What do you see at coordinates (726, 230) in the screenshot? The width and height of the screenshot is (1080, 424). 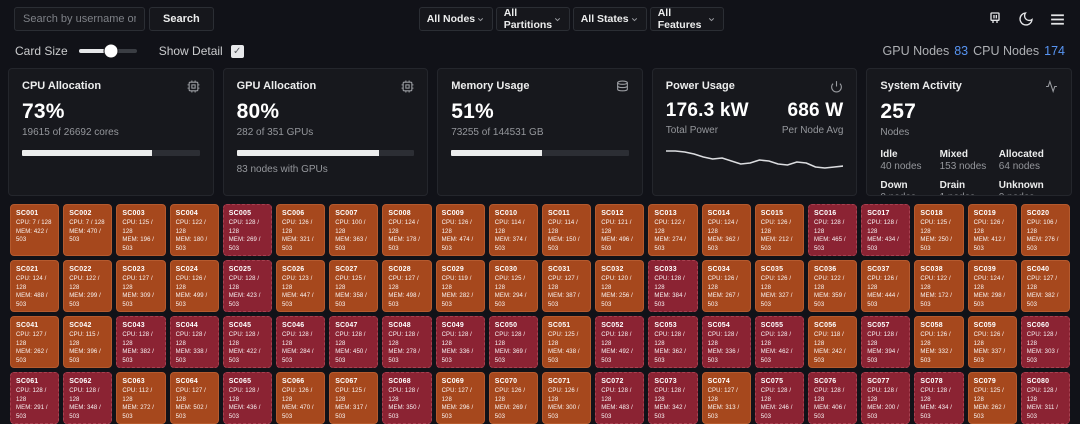 I see `node-card: SC014 CPU: 124 / 128 MEM: 362 / 503` at bounding box center [726, 230].